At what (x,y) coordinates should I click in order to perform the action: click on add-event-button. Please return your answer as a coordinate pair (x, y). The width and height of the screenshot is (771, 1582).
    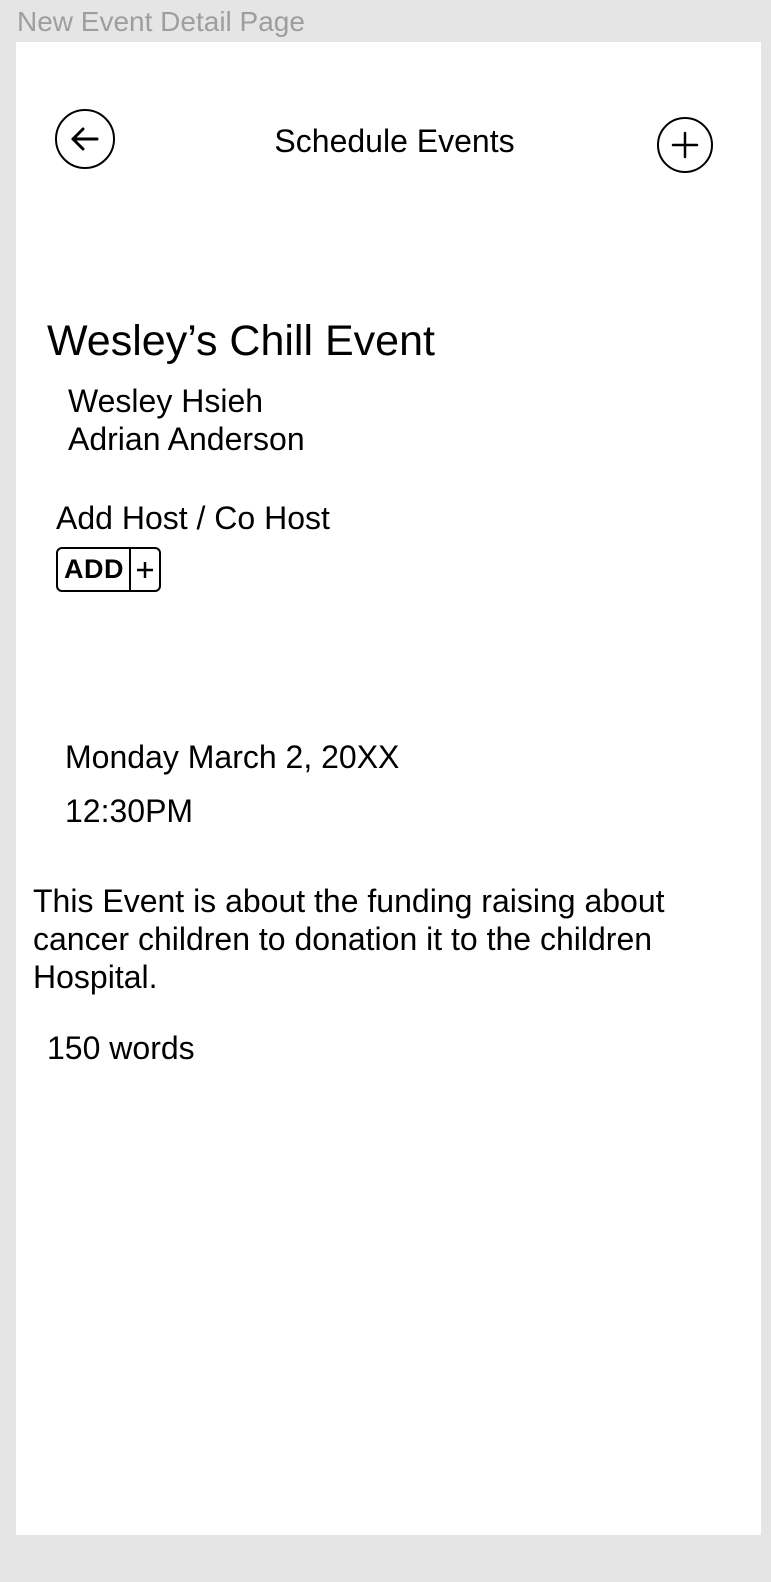
    Looking at the image, I should click on (685, 145).